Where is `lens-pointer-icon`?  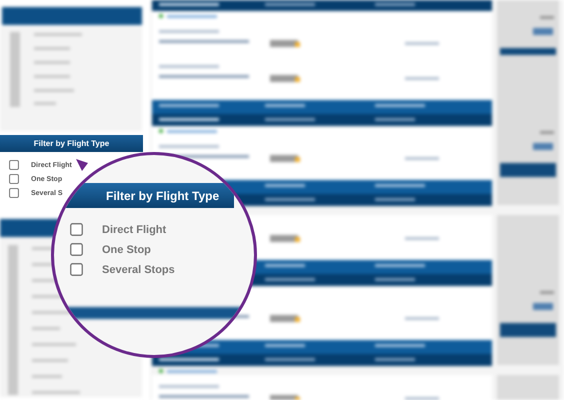 lens-pointer-icon is located at coordinates (82, 165).